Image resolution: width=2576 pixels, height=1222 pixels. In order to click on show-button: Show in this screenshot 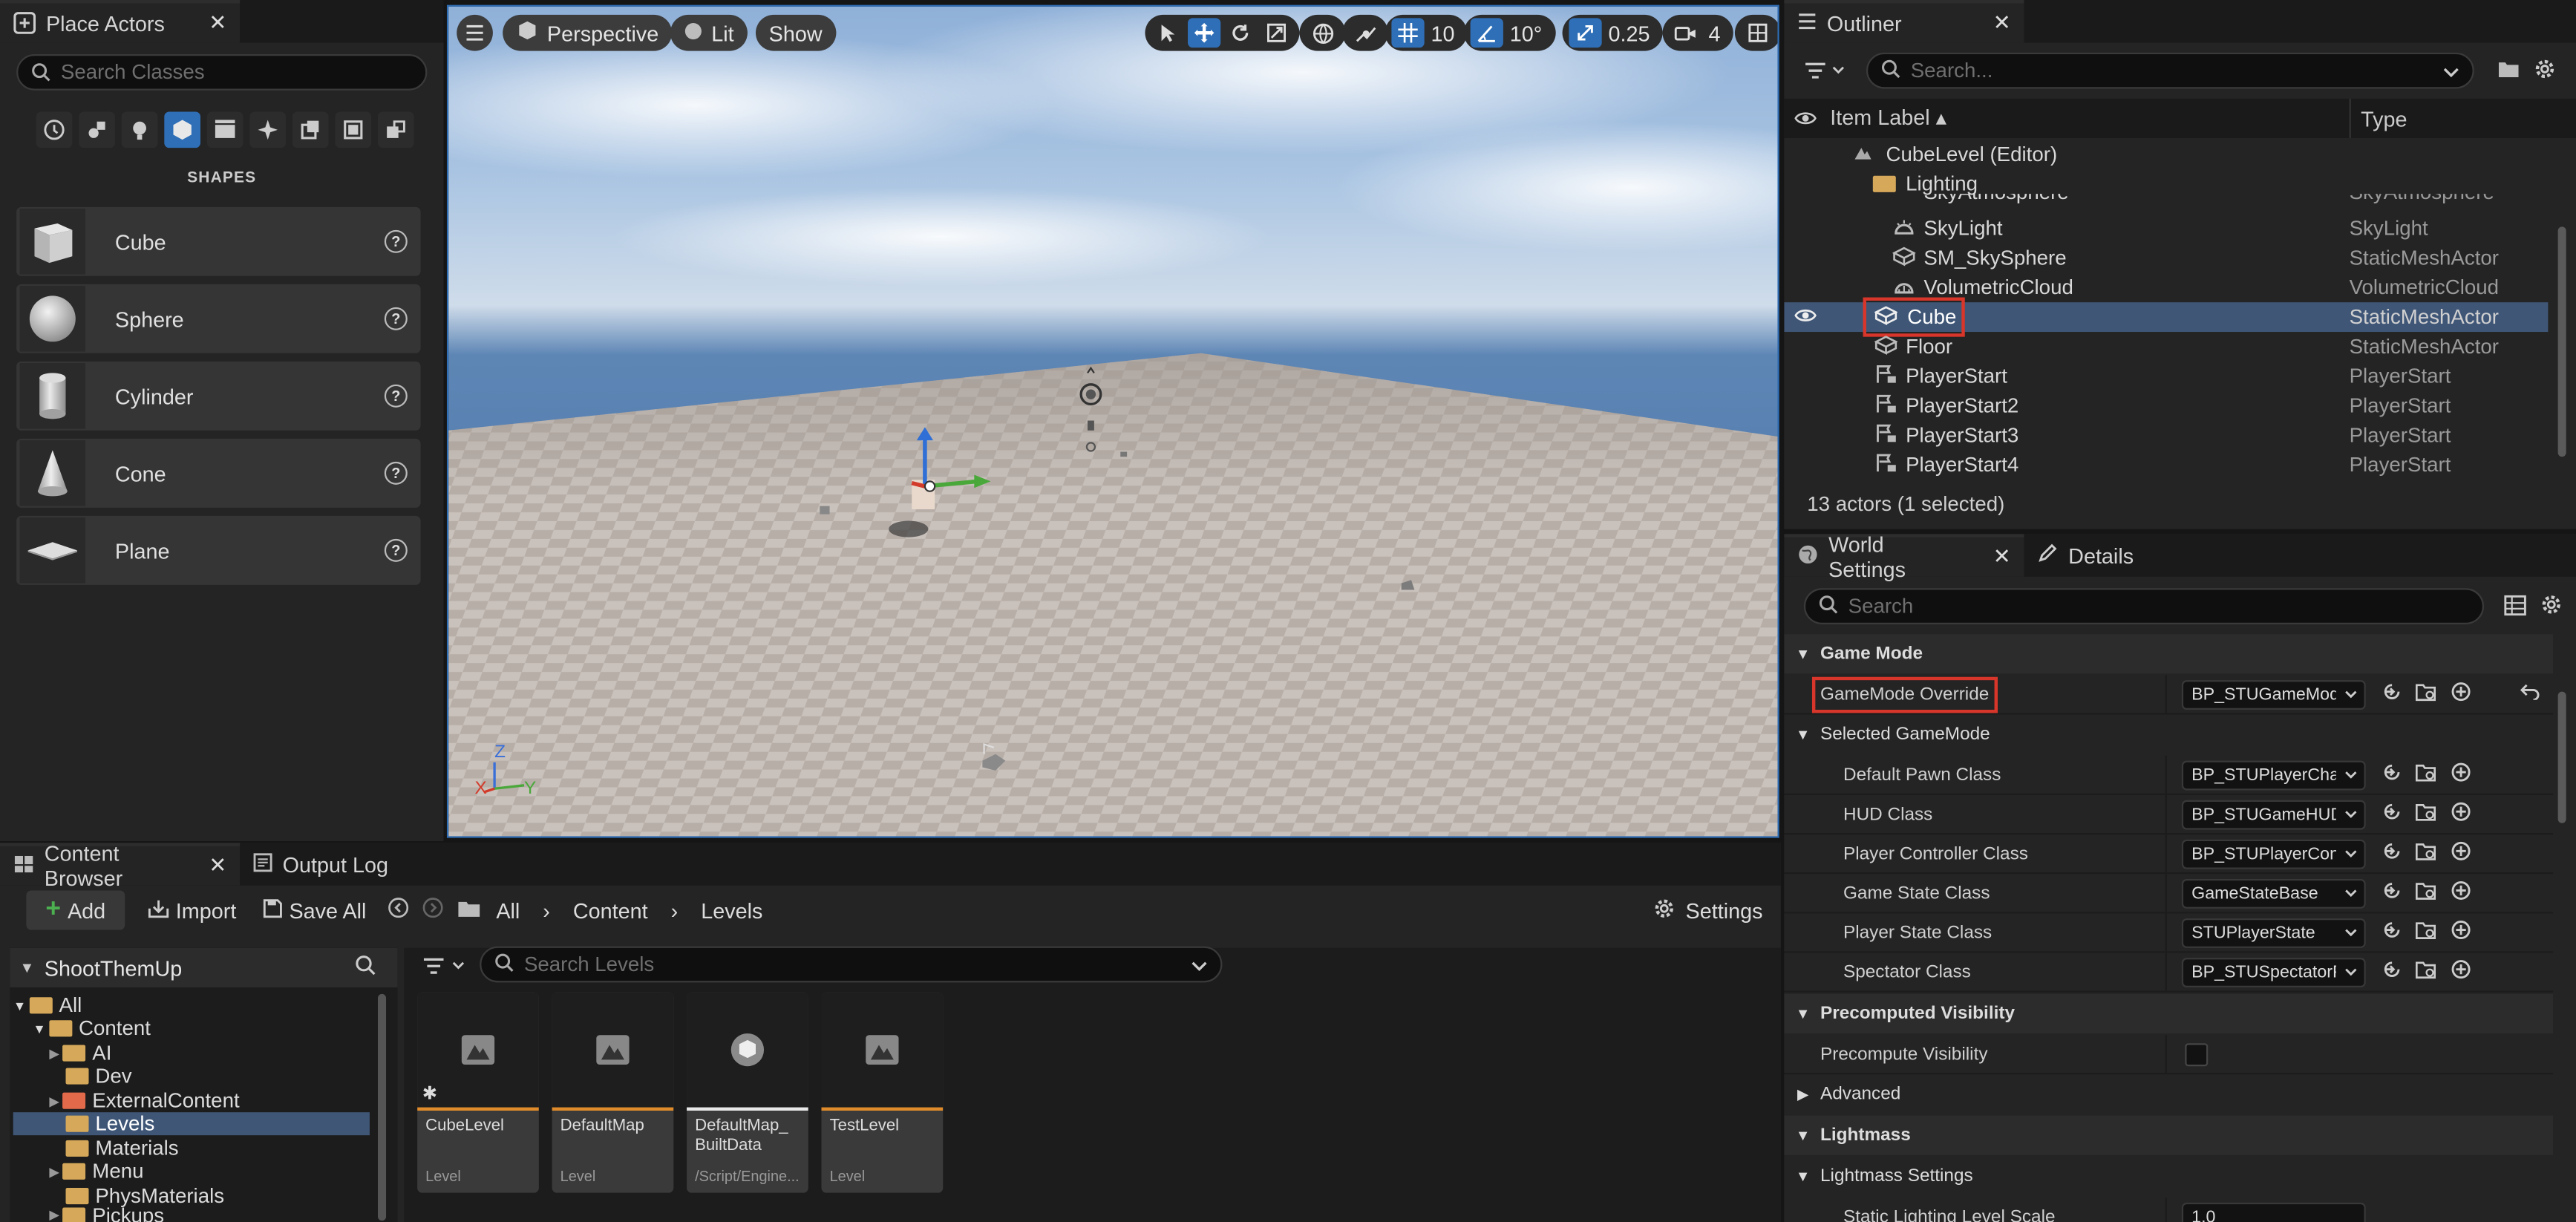, I will do `click(795, 32)`.